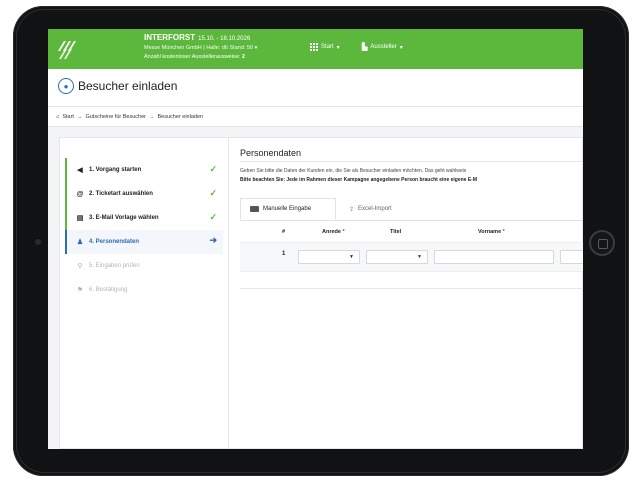 The image size is (640, 481). I want to click on template-icon: ▤, so click(80, 218).